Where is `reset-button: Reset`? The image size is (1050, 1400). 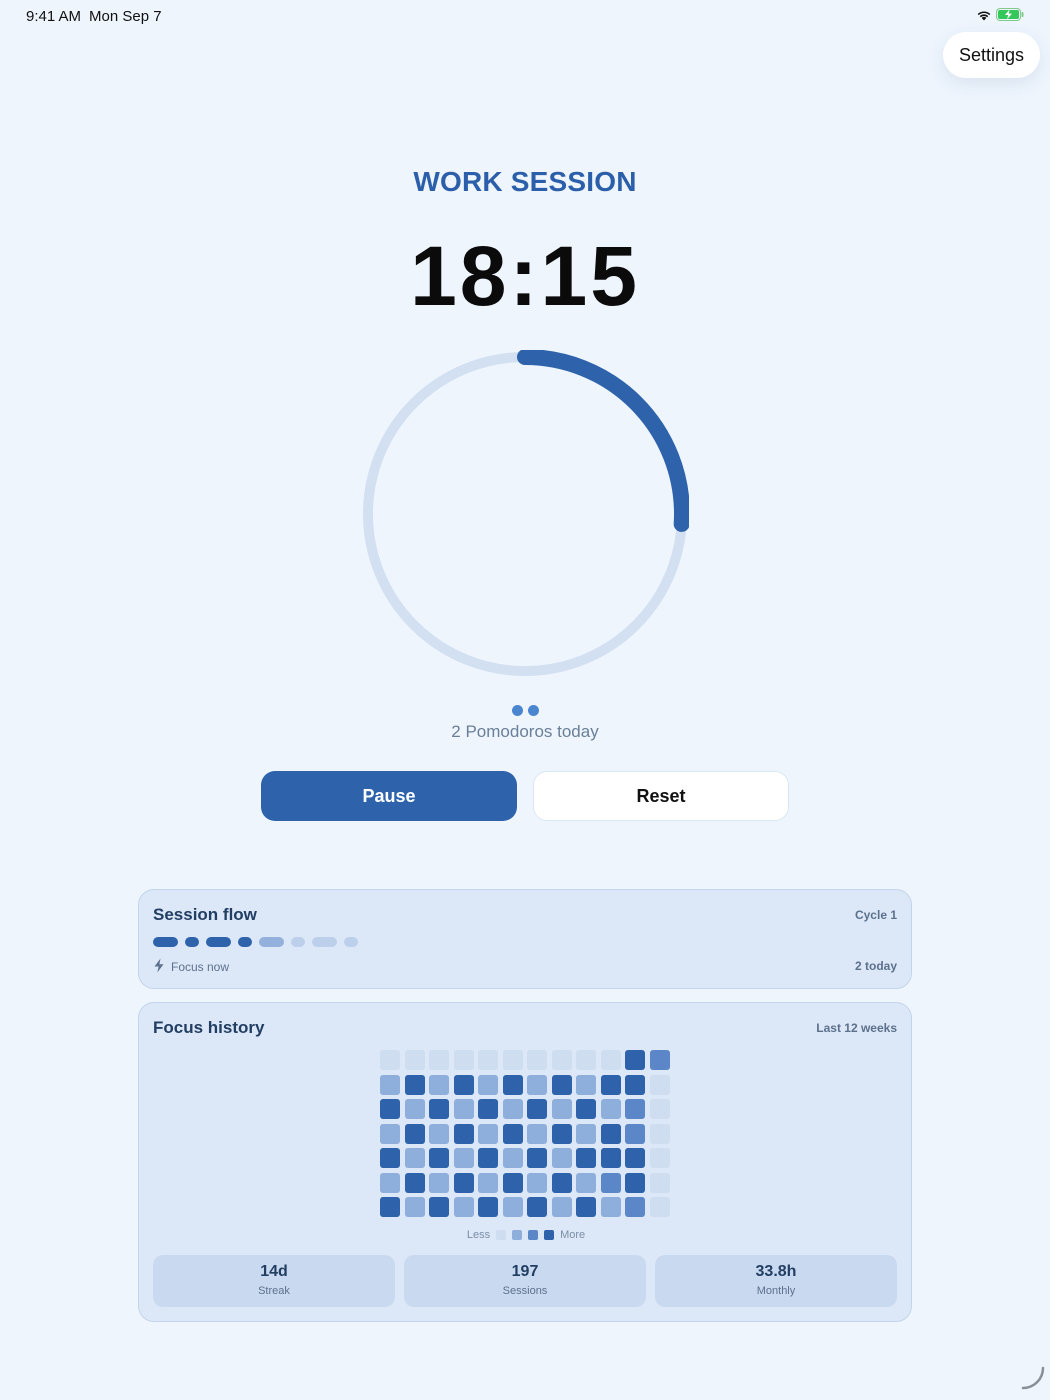 reset-button: Reset is located at coordinates (661, 796).